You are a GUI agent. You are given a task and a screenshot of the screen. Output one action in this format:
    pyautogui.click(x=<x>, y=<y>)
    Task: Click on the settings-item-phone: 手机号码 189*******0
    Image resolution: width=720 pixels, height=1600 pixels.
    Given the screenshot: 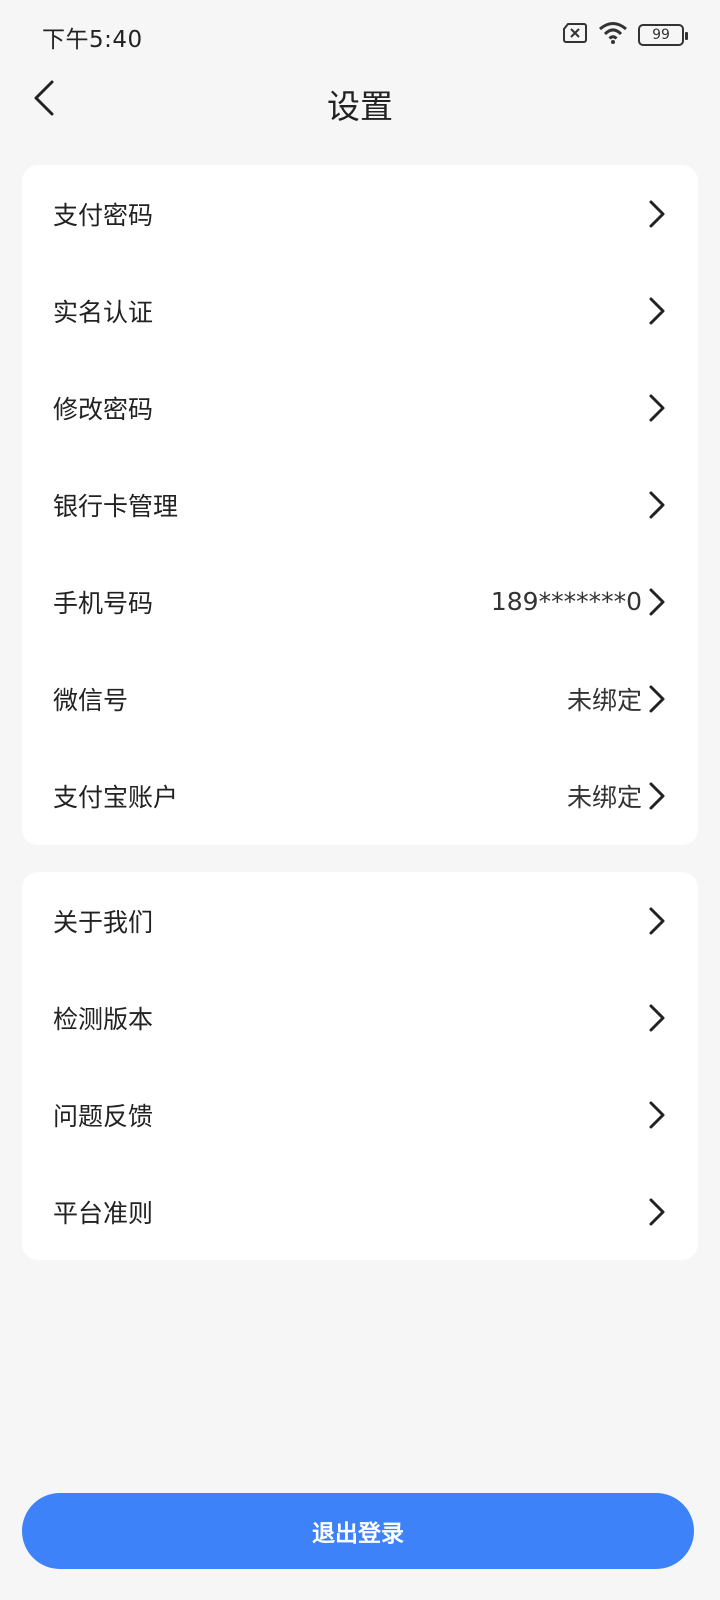 What is the action you would take?
    pyautogui.click(x=360, y=601)
    